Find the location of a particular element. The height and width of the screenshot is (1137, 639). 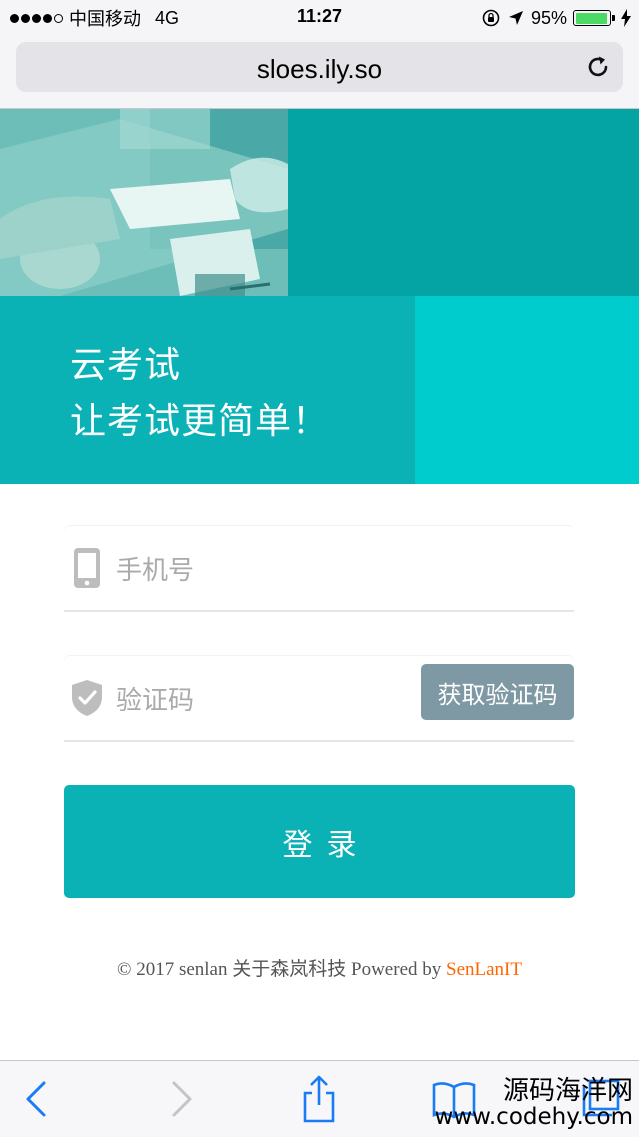

code-field: 获取验证码 is located at coordinates (319, 699).